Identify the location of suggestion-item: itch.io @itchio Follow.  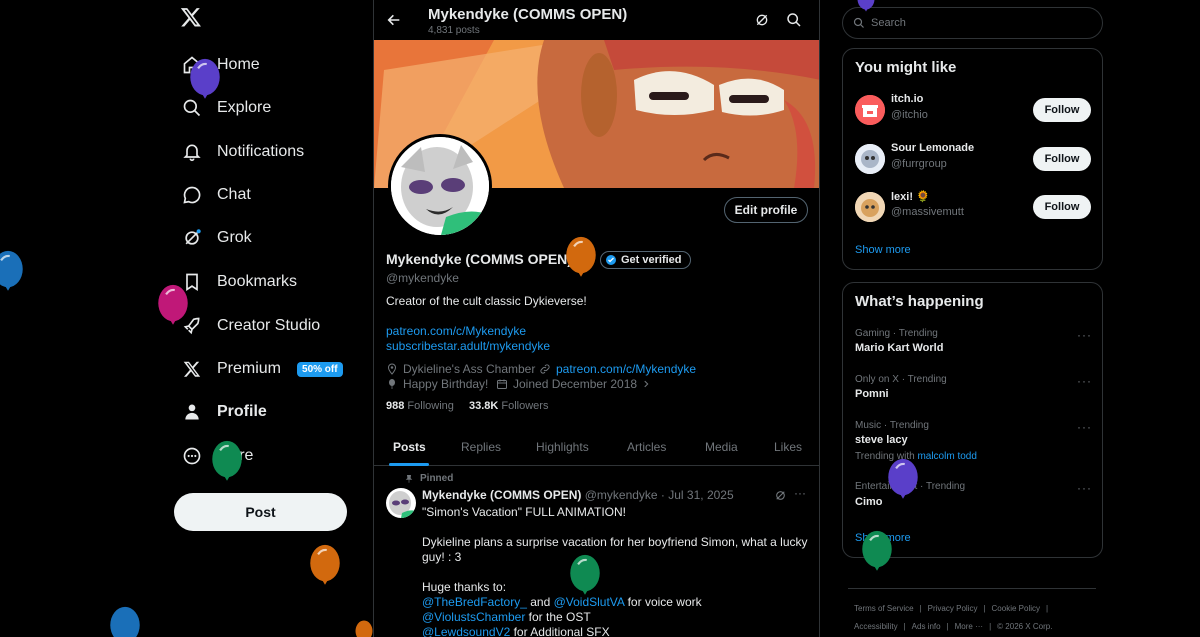
(973, 110).